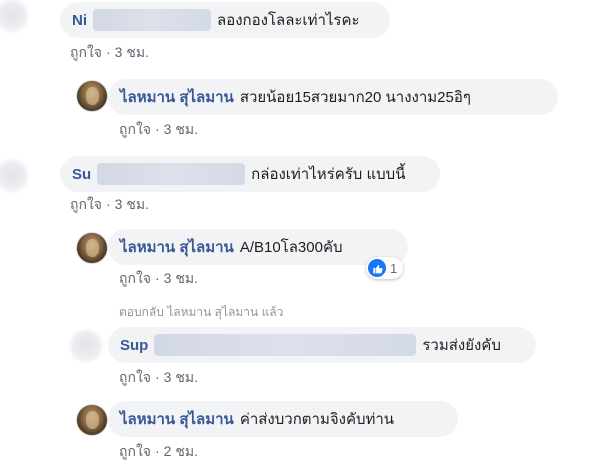  I want to click on timestamp: 2 ชม., so click(181, 451).